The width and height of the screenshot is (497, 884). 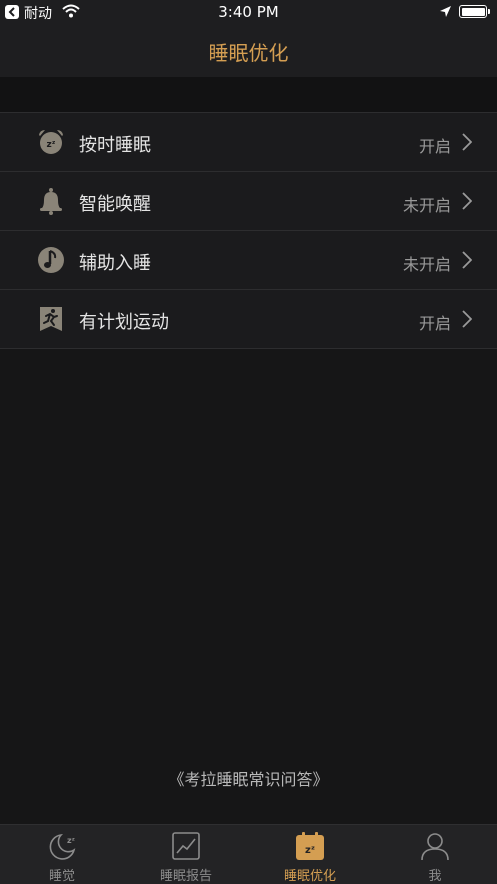 I want to click on setting-label: 按时睡眠, so click(x=115, y=145).